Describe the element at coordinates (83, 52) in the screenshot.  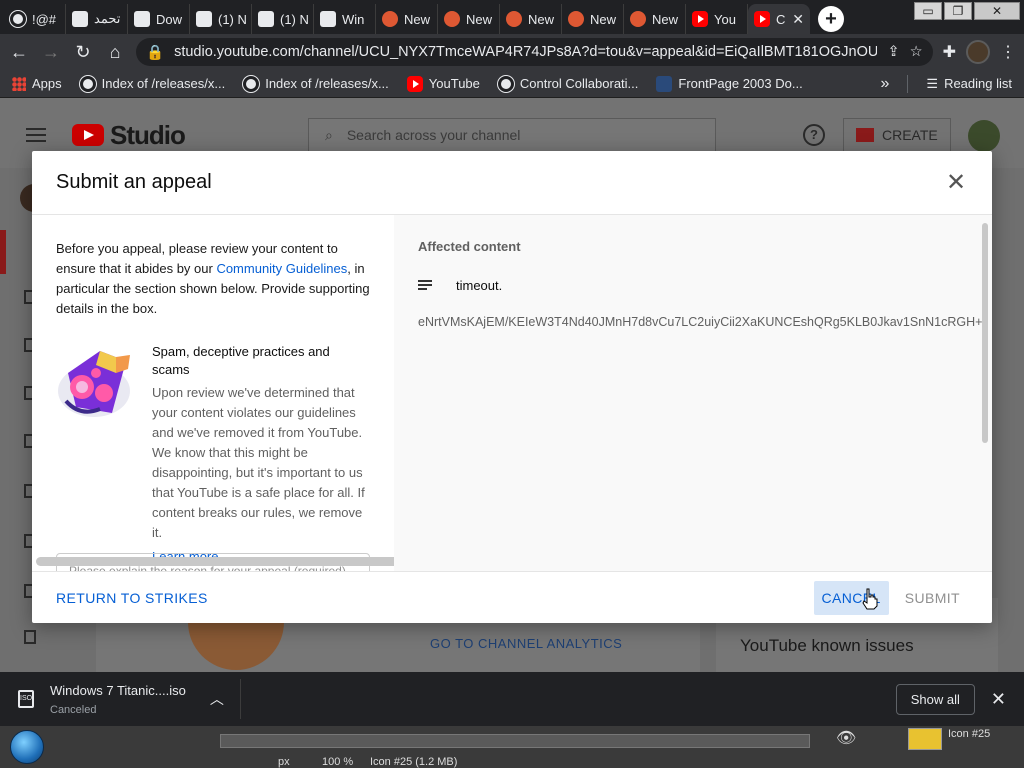
I see `reload-icon: ↻` at that location.